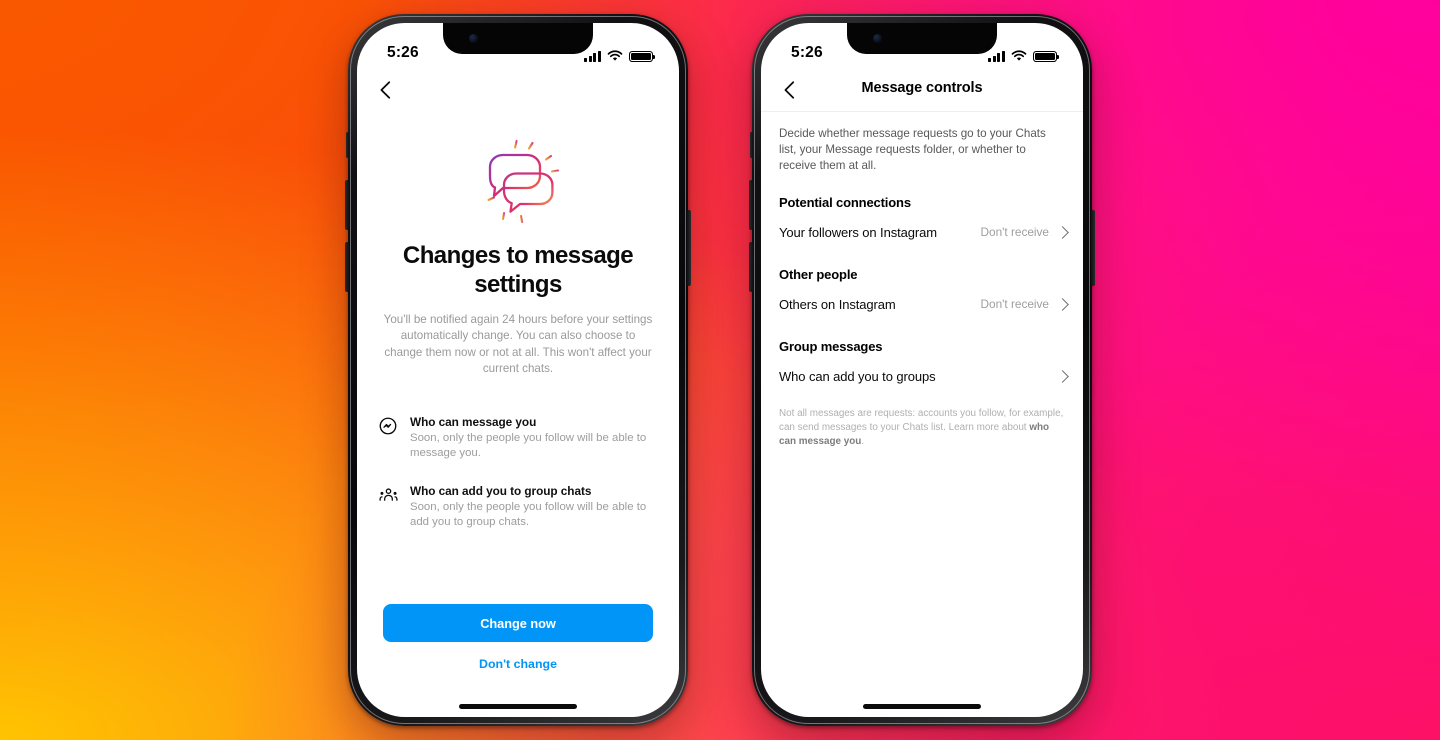 The image size is (1440, 740). I want to click on notch-right, so click(922, 38).